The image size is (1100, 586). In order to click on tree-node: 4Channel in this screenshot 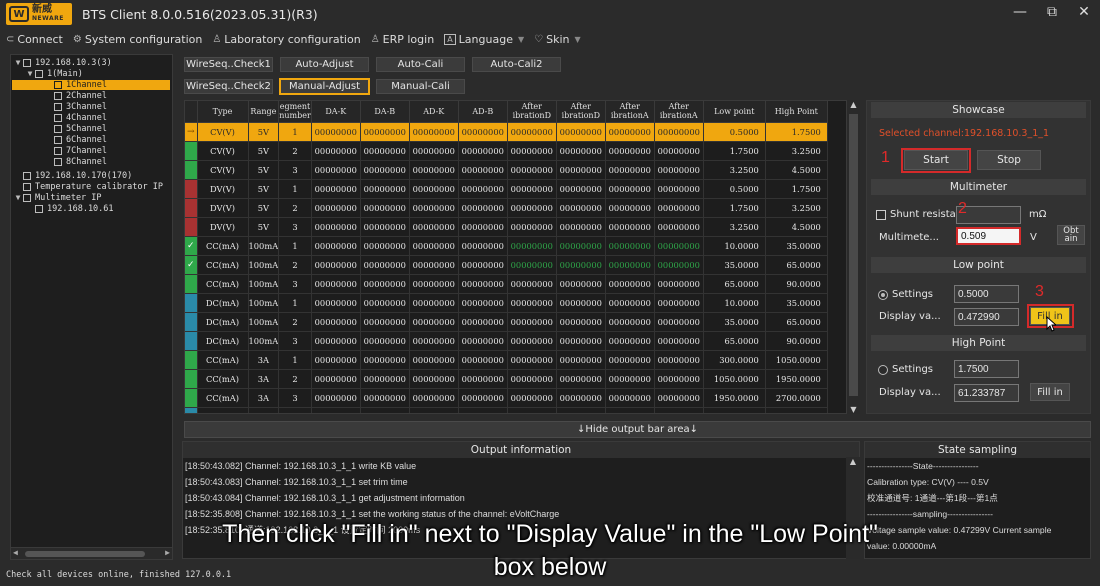, I will do `click(91, 118)`.